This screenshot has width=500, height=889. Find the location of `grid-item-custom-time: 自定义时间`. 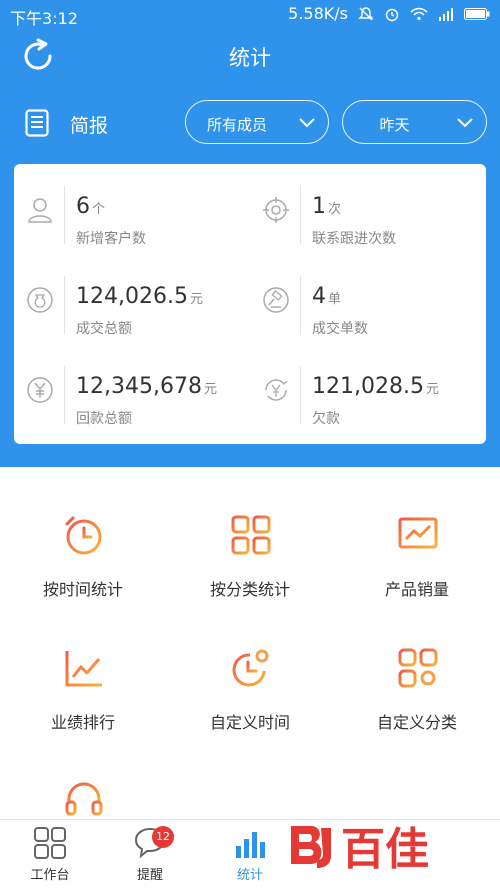

grid-item-custom-time: 自定义时间 is located at coordinates (250, 702).